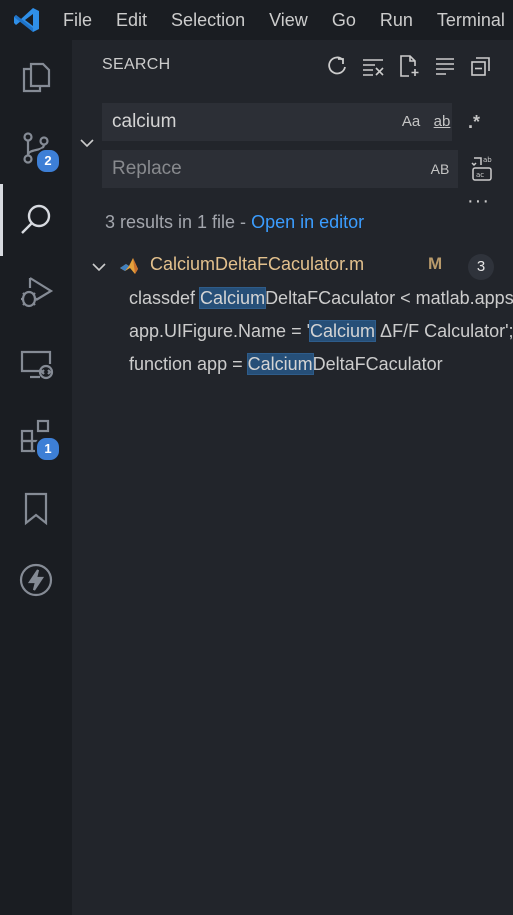 This screenshot has width=513, height=915. I want to click on header-actions, so click(409, 66).